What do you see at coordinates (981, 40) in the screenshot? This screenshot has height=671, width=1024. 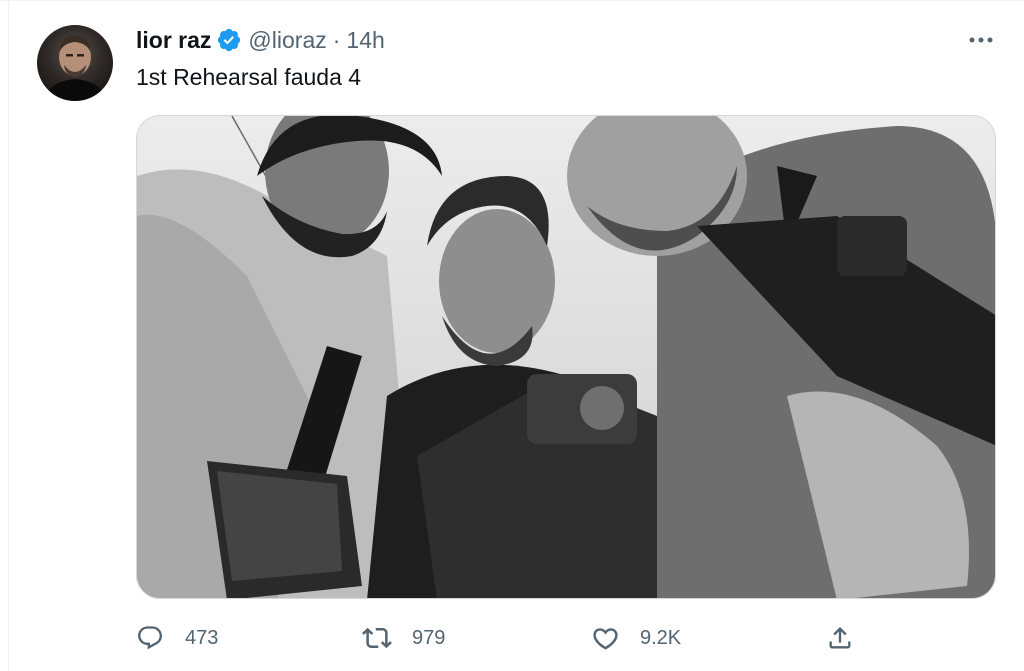 I see `more-dots-icon` at bounding box center [981, 40].